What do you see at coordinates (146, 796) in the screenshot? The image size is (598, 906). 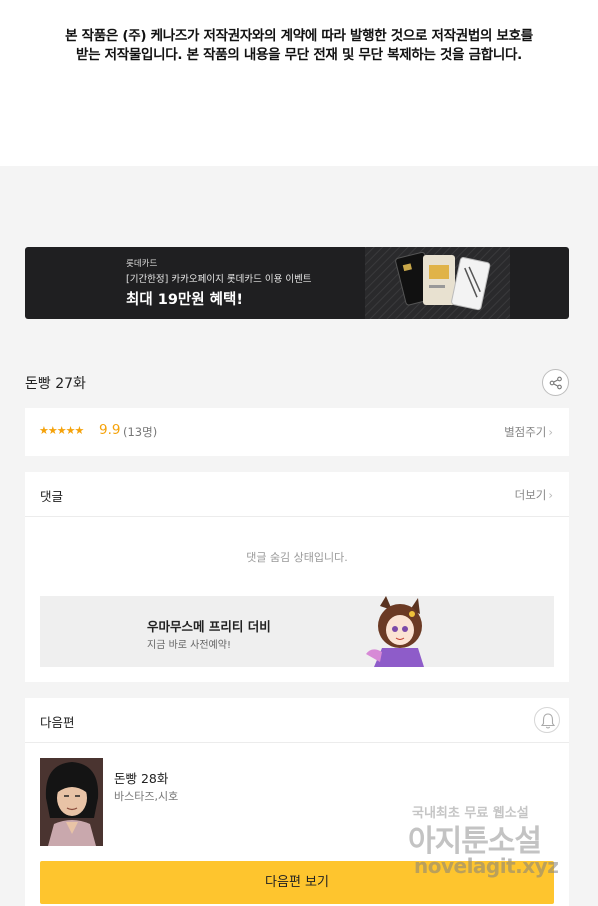 I see `next-episode-authors: 바스타즈,시호` at bounding box center [146, 796].